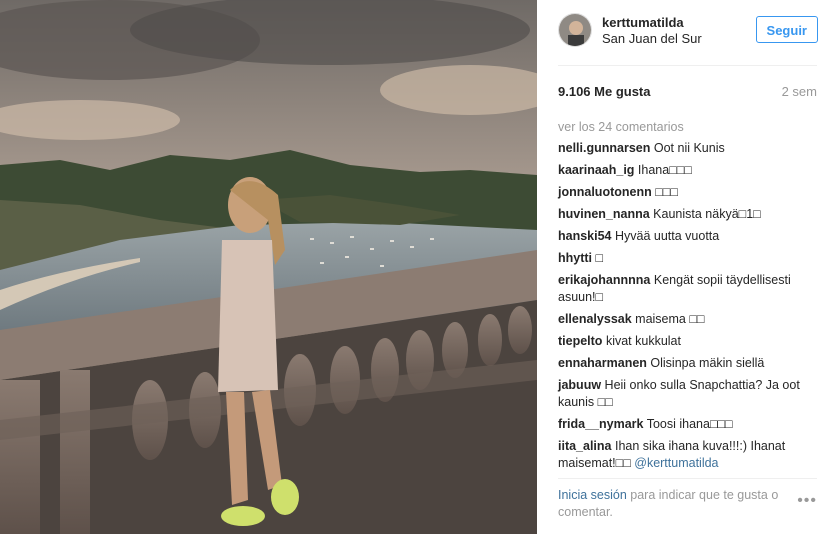 This screenshot has width=825, height=534. Describe the element at coordinates (707, 363) in the screenshot. I see `comment-text: Olisinpa mäkin siellä` at that location.